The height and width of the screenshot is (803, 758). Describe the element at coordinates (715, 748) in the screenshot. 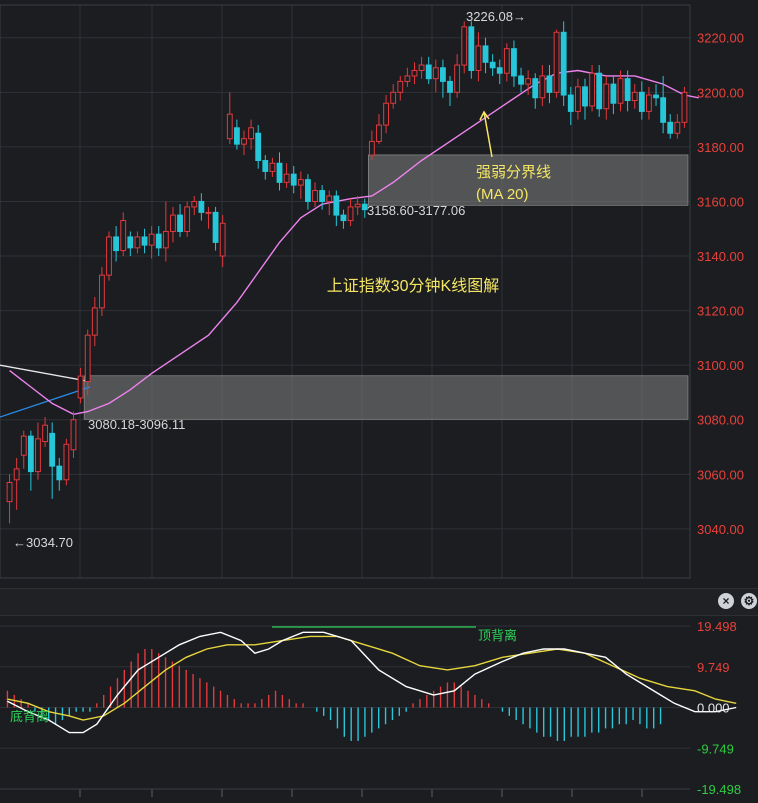

I see `macd-tick-label: -9.749` at that location.